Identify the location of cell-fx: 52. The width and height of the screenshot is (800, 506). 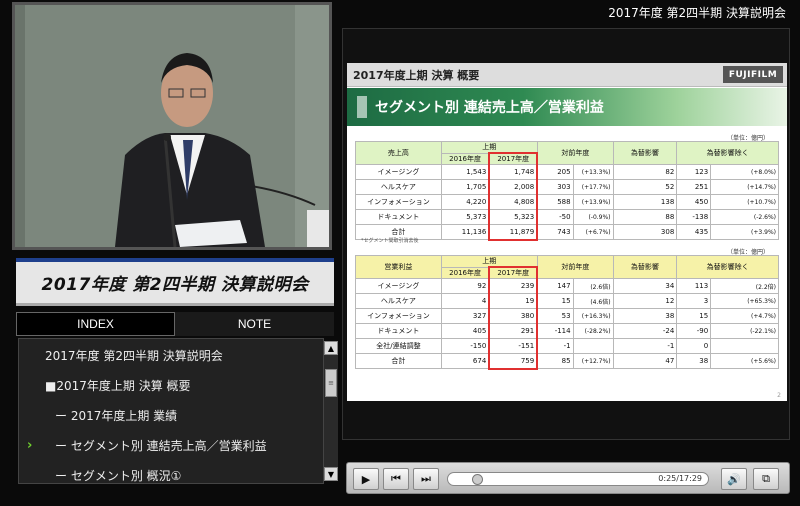
(645, 187).